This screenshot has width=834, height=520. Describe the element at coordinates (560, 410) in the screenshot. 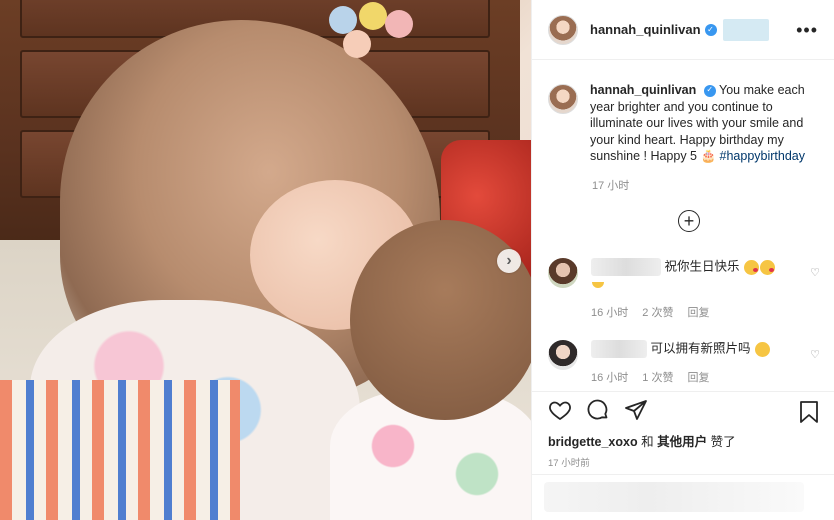

I see `like-heart-icon` at that location.